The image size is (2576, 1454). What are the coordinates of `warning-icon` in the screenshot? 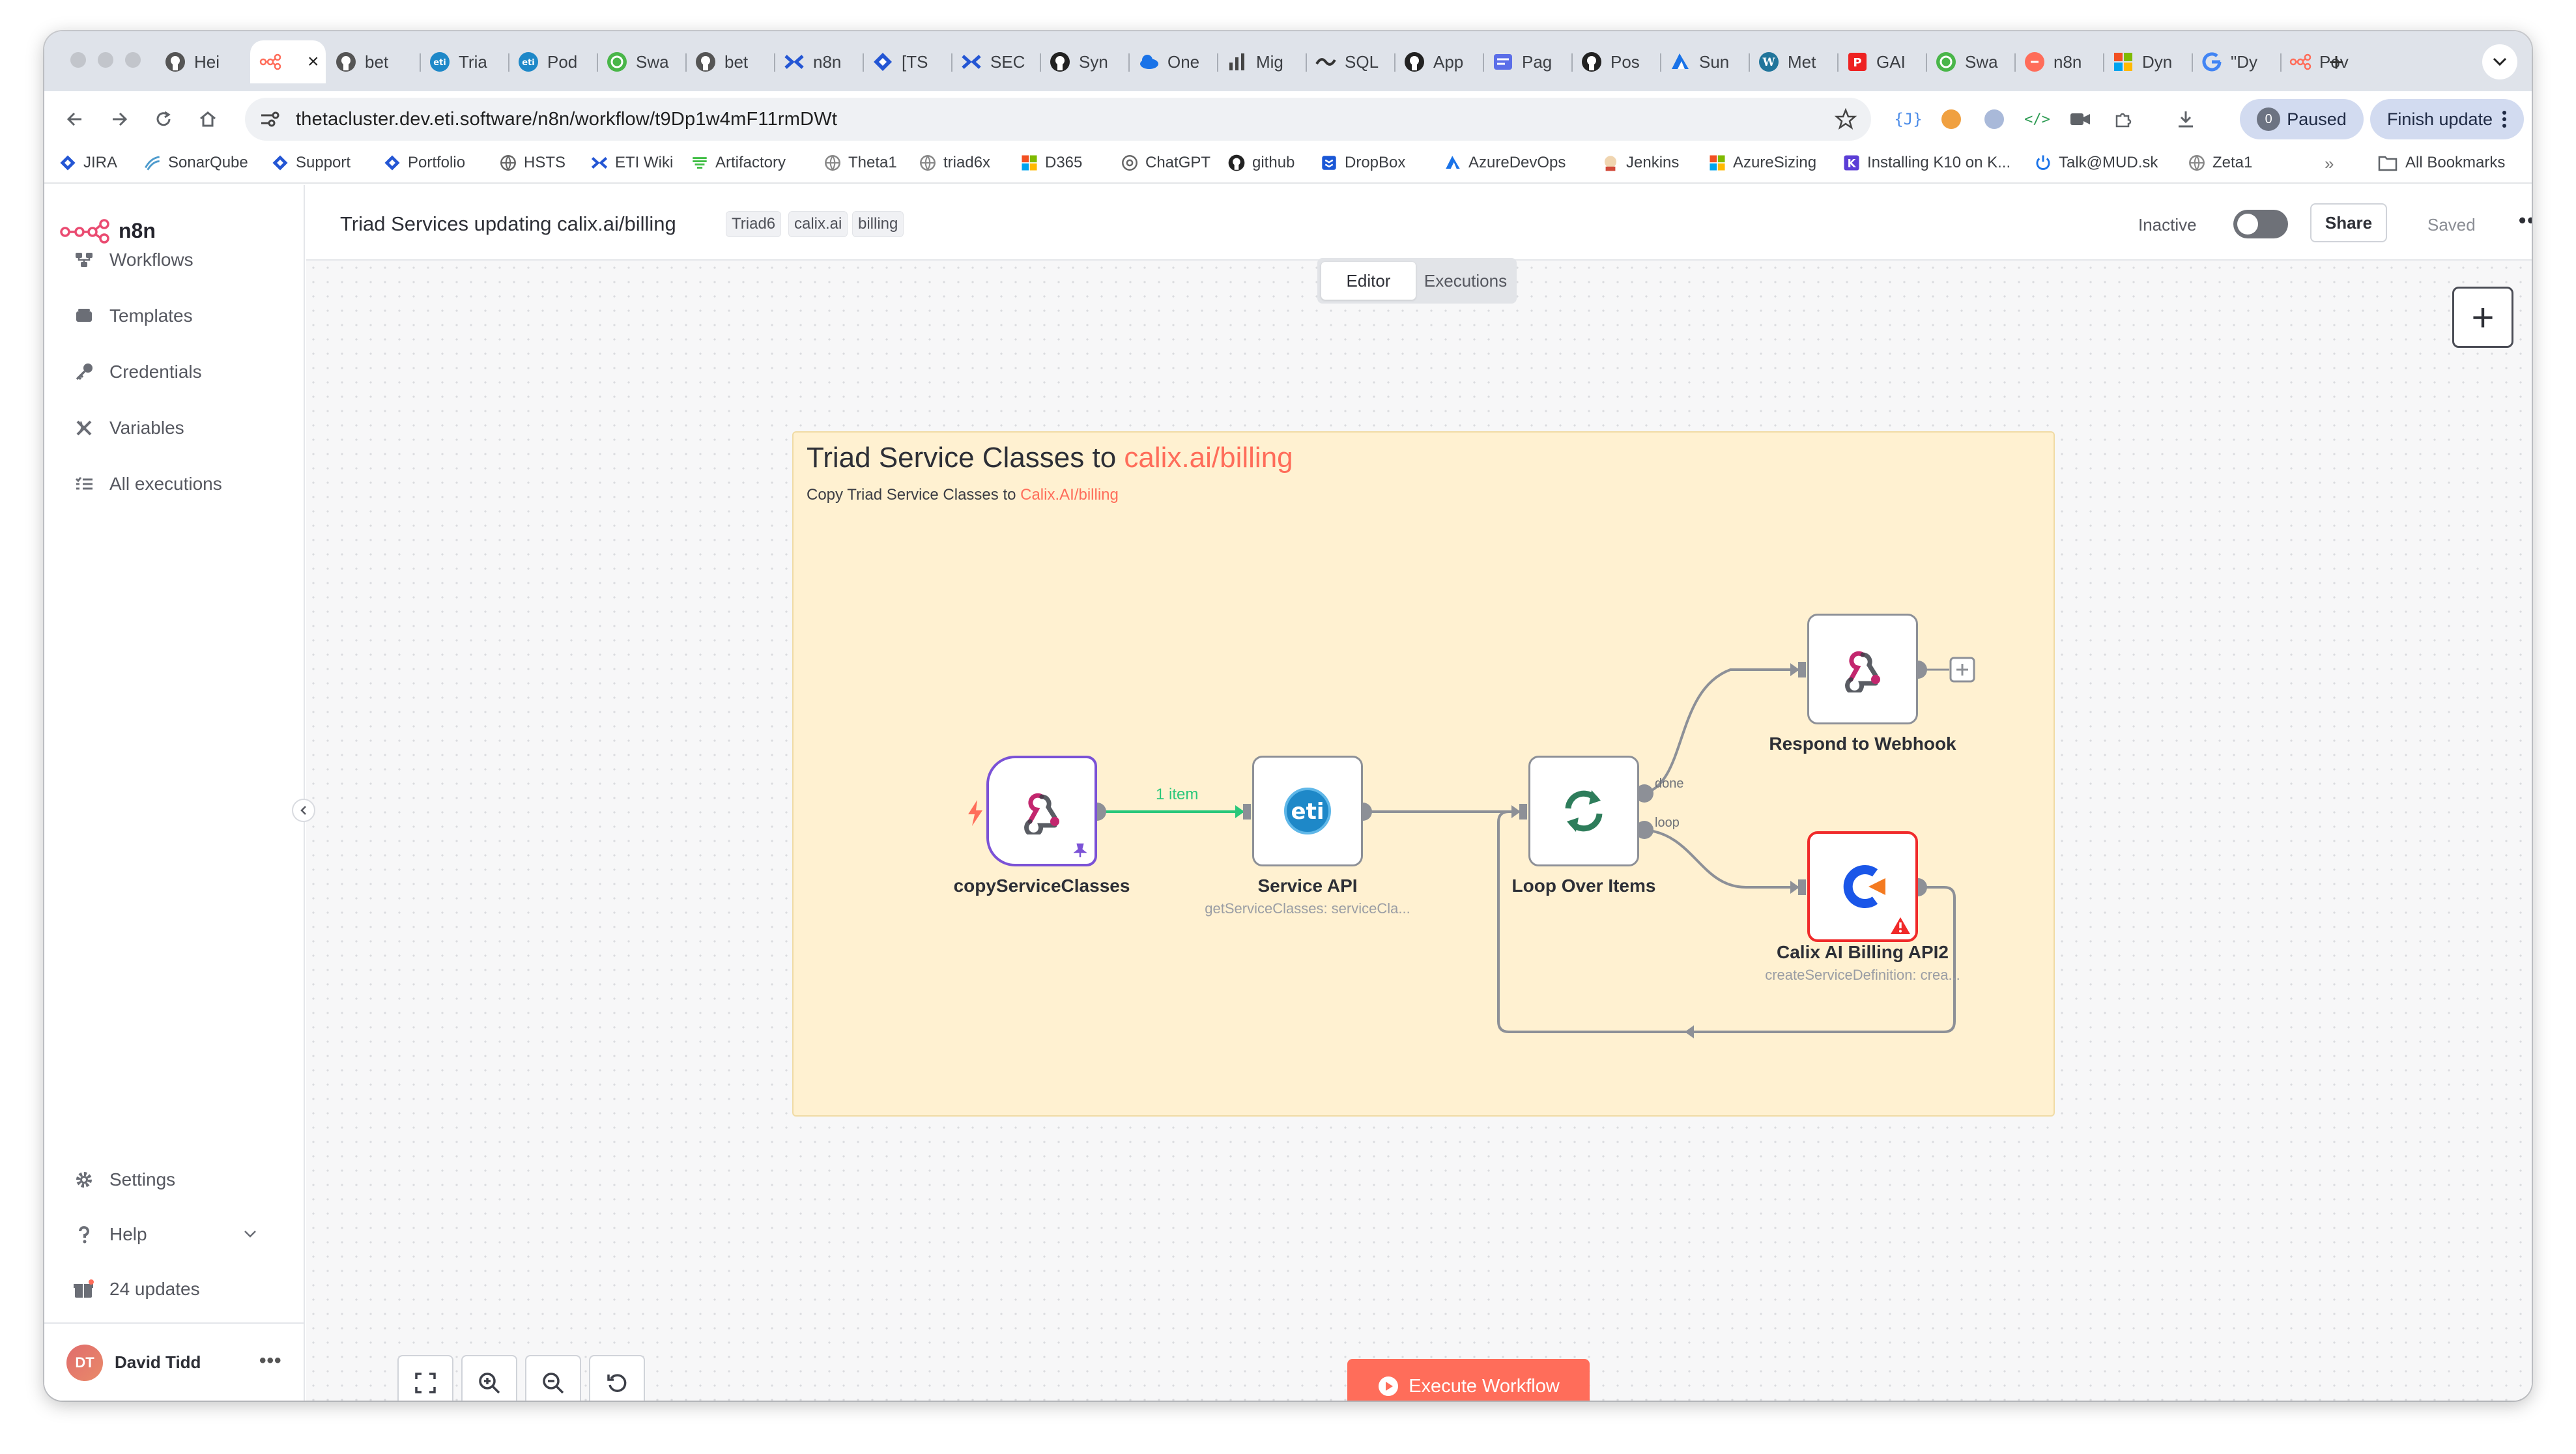 It's located at (1900, 926).